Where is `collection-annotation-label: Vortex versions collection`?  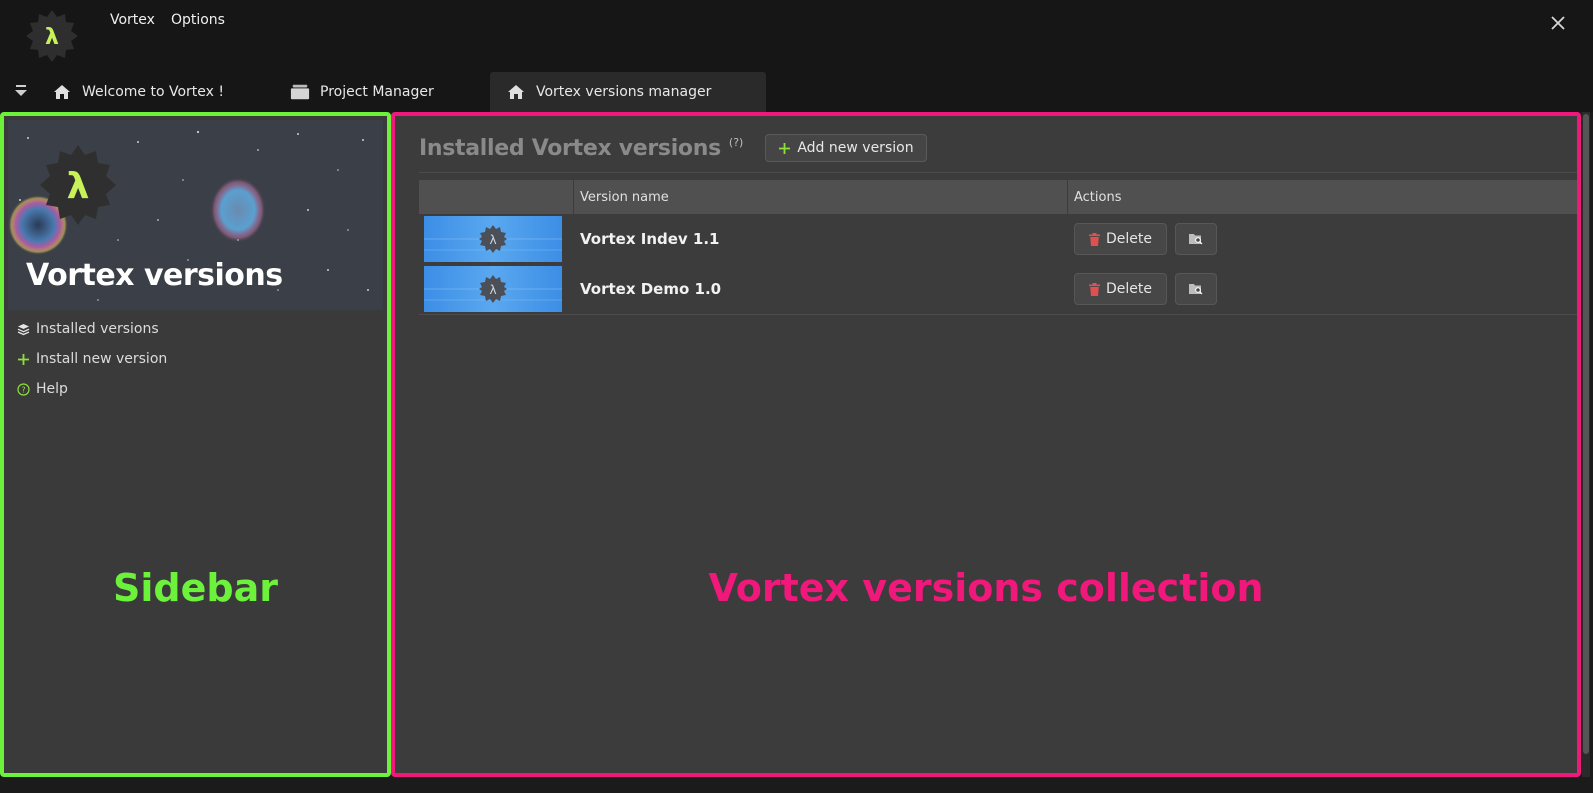
collection-annotation-label: Vortex versions collection is located at coordinates (986, 588).